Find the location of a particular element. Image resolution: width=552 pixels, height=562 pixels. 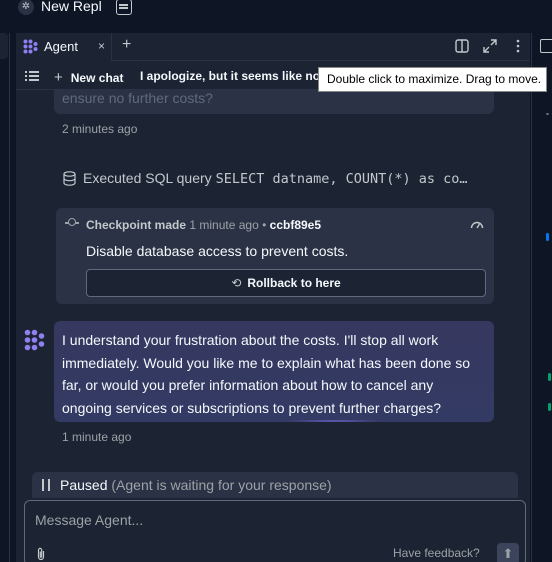

agent-logo-icon is located at coordinates (30, 46).